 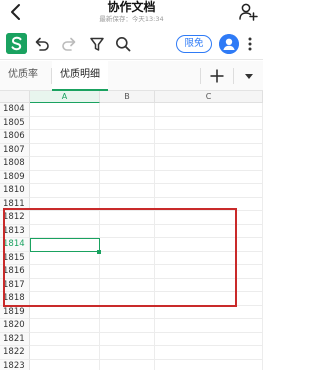 I want to click on search-icon, so click(x=123, y=44).